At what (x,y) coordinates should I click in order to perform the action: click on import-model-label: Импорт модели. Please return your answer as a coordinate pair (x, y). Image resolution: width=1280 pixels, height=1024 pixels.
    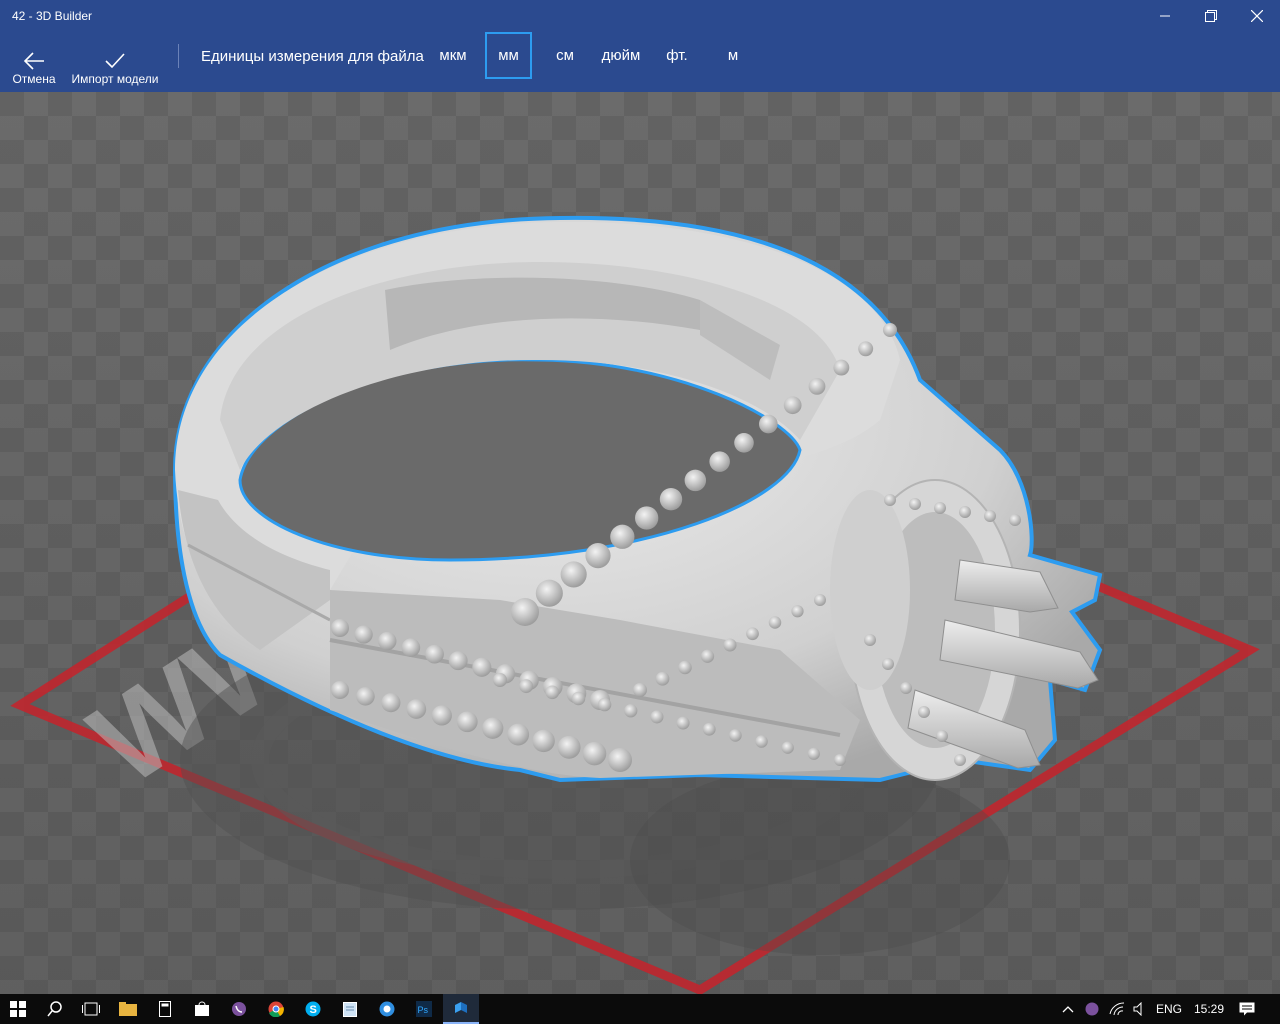
    Looking at the image, I should click on (115, 79).